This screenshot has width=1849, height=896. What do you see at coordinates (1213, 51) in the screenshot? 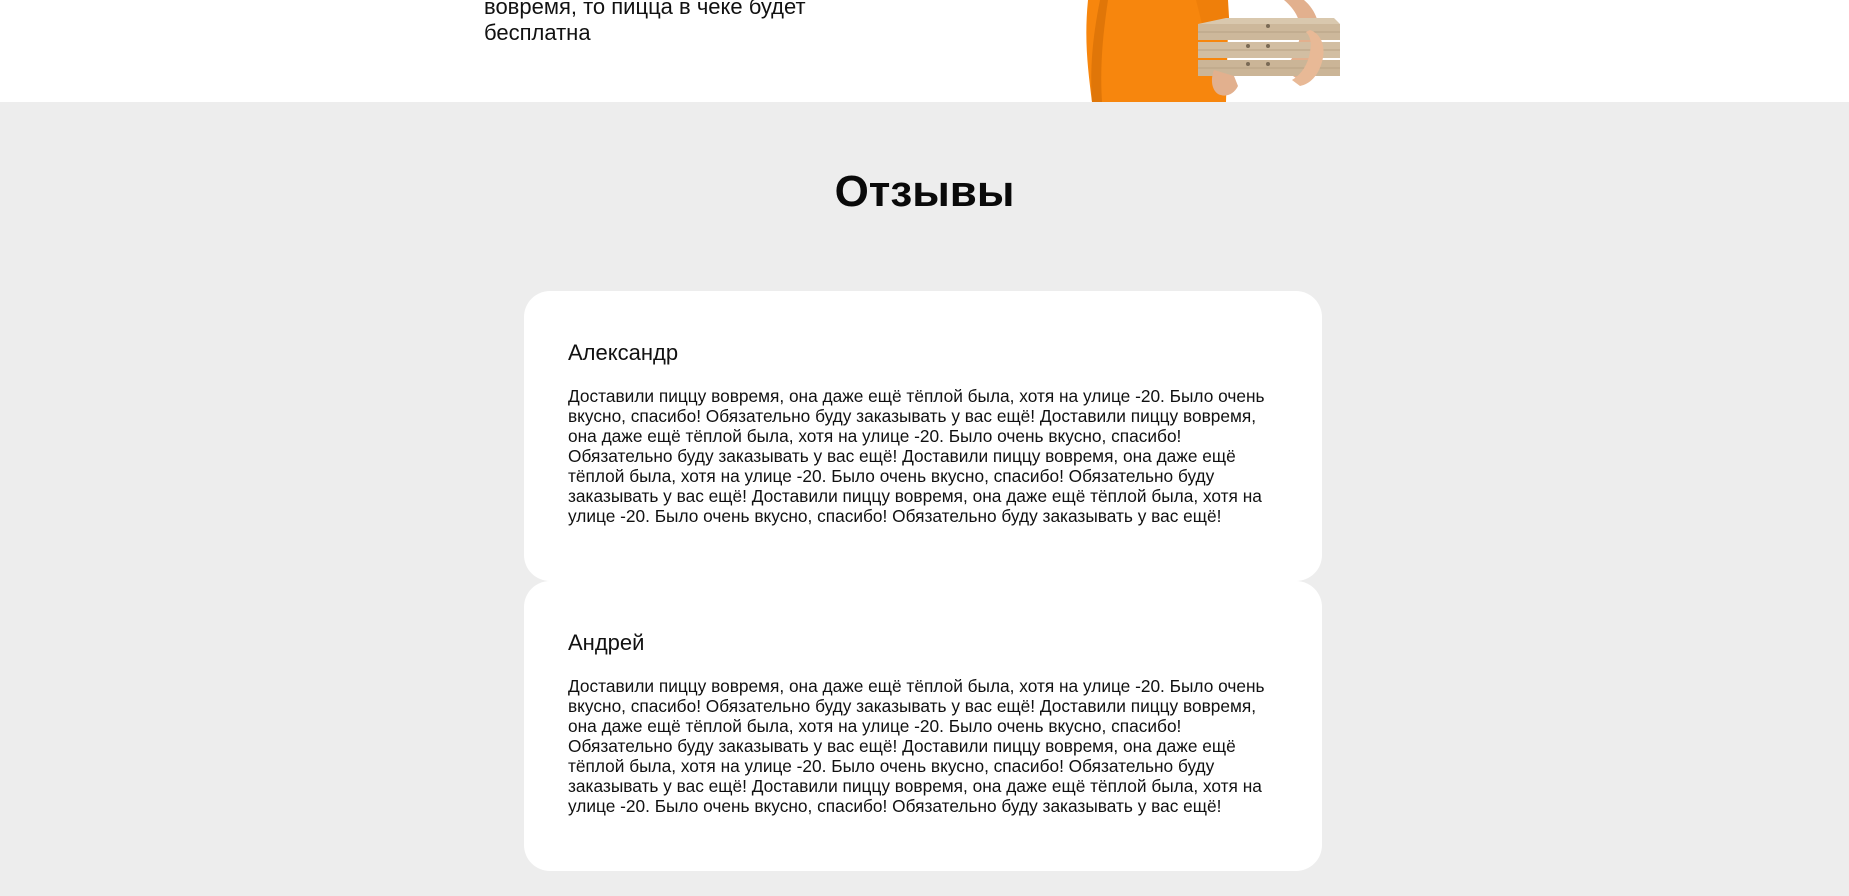
I see `courier-with-pizza-boxes-image` at bounding box center [1213, 51].